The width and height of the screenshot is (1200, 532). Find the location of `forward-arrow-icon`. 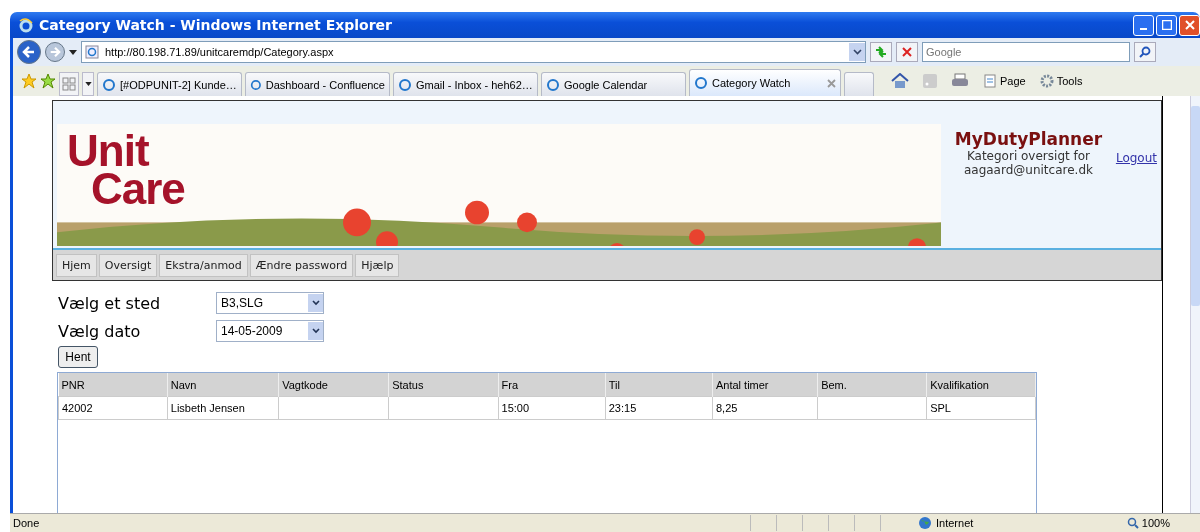

forward-arrow-icon is located at coordinates (55, 52).